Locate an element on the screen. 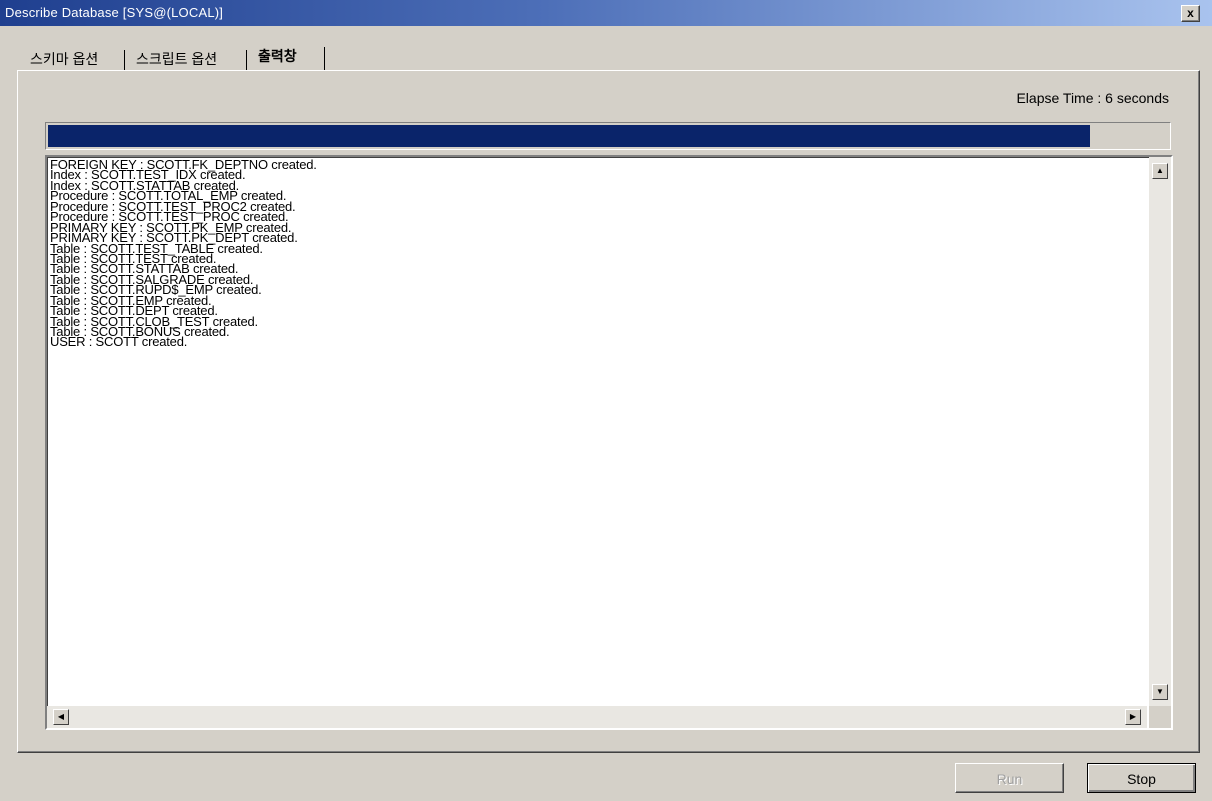 The image size is (1212, 801). title-bar: Describe Database [SYS@(LOCAL)] x is located at coordinates (606, 13).